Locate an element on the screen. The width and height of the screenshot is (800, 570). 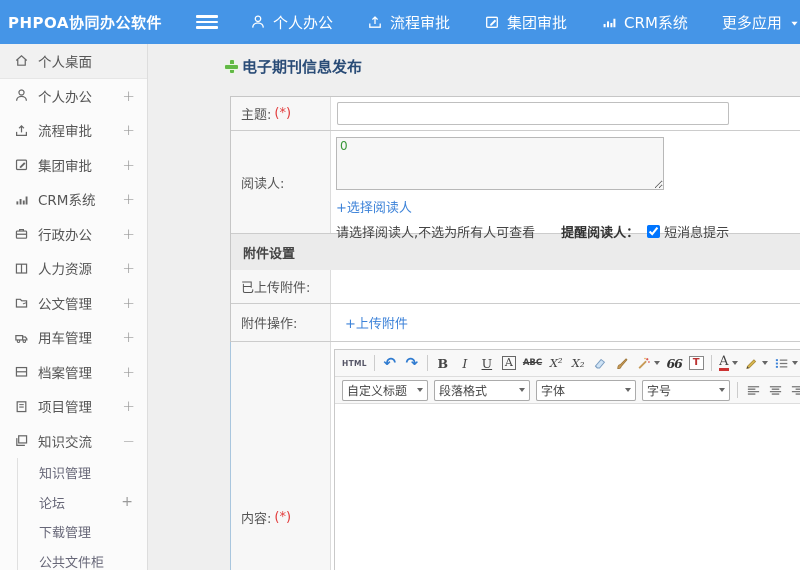
select-label: 自定义标题 is located at coordinates (377, 390).